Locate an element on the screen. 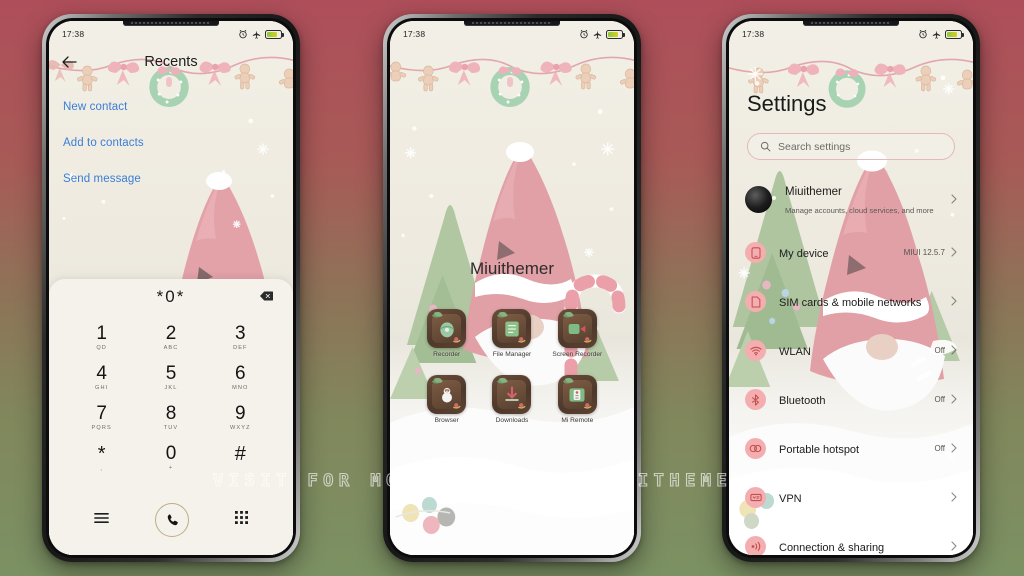 This screenshot has height=576, width=1024. key-star: *, is located at coordinates (101, 457).